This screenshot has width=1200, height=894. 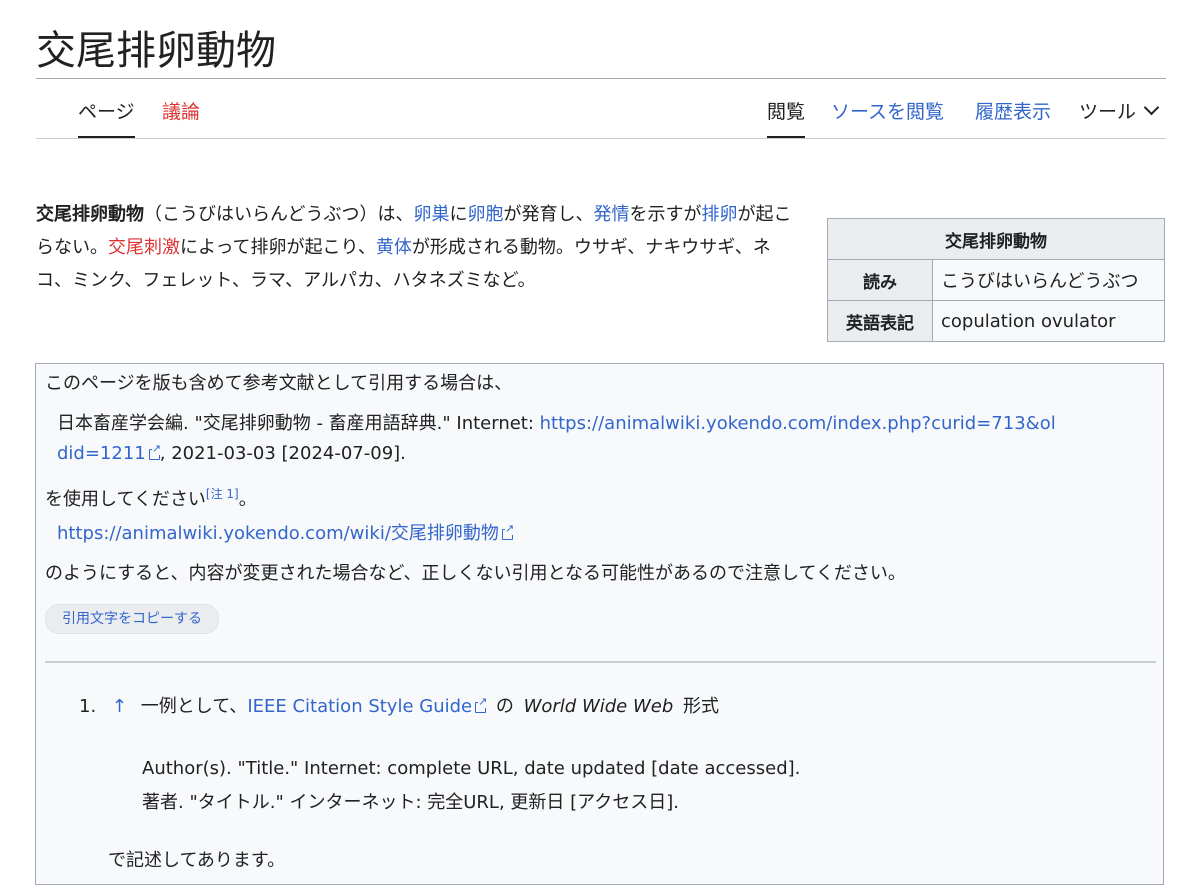 I want to click on note-text: 形式, so click(x=701, y=706).